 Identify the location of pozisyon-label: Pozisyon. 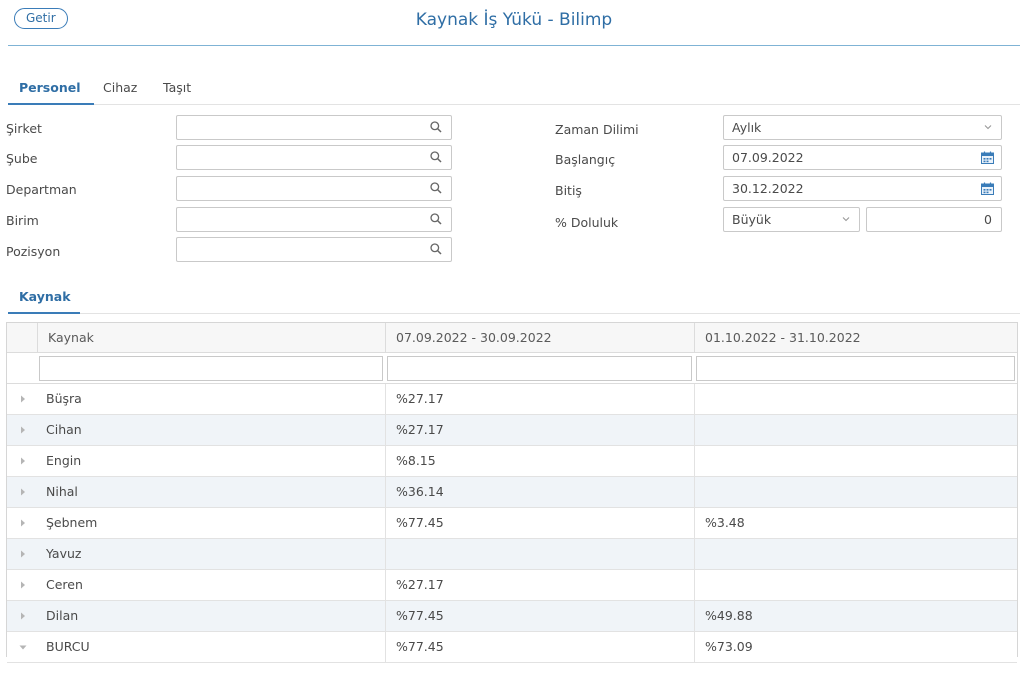
(33, 251).